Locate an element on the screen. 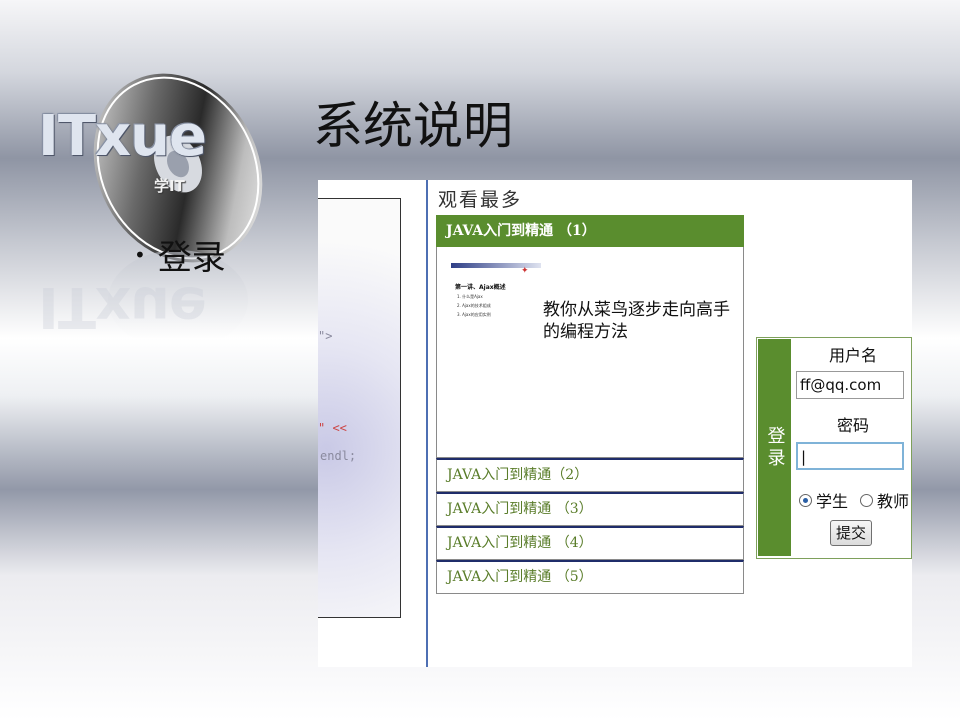  itxue-logo: ITxue 学IT ITxue is located at coordinates (148, 188).